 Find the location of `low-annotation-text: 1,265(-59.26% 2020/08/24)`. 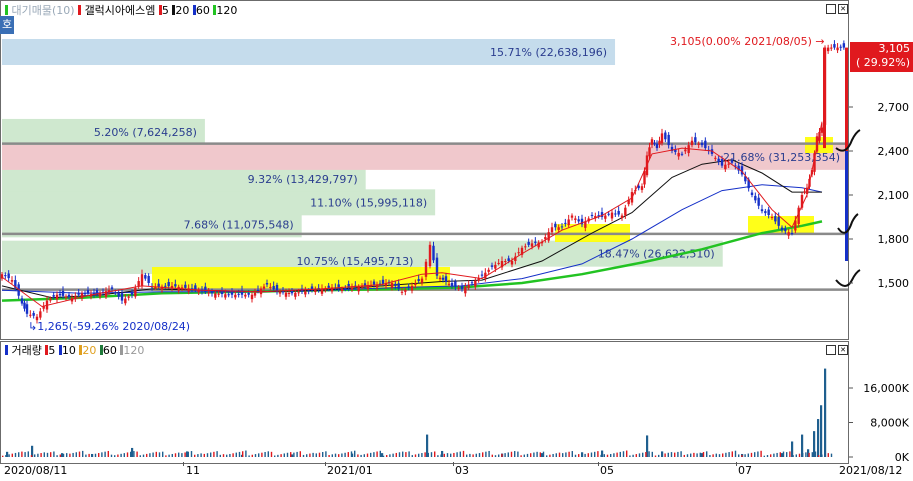

low-annotation-text: 1,265(-59.26% 2020/08/24) is located at coordinates (114, 326).